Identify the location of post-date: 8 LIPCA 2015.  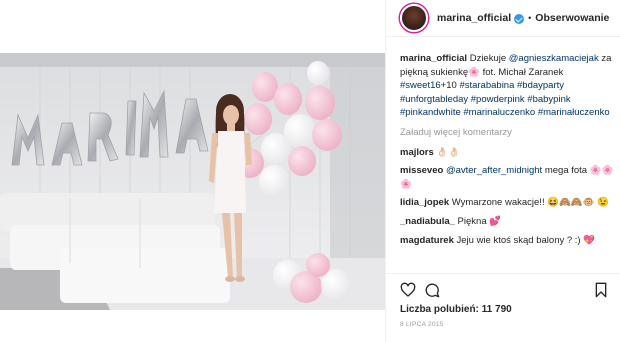
(422, 324).